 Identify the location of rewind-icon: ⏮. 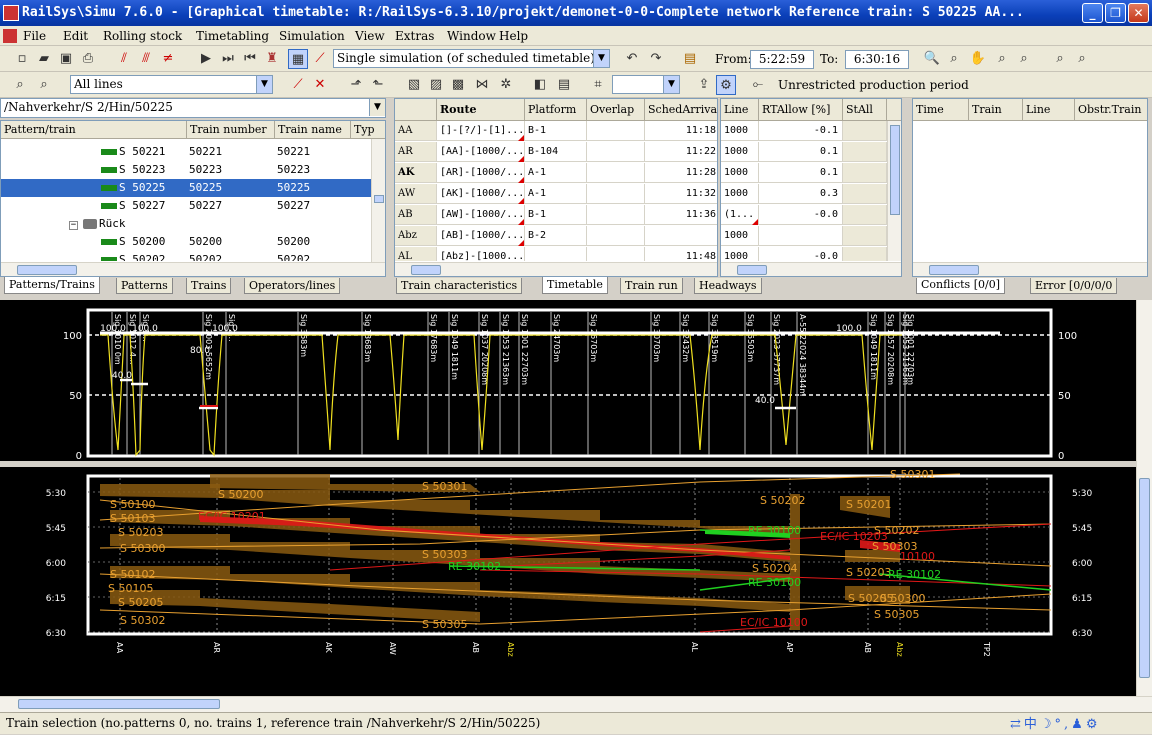
(250, 59).